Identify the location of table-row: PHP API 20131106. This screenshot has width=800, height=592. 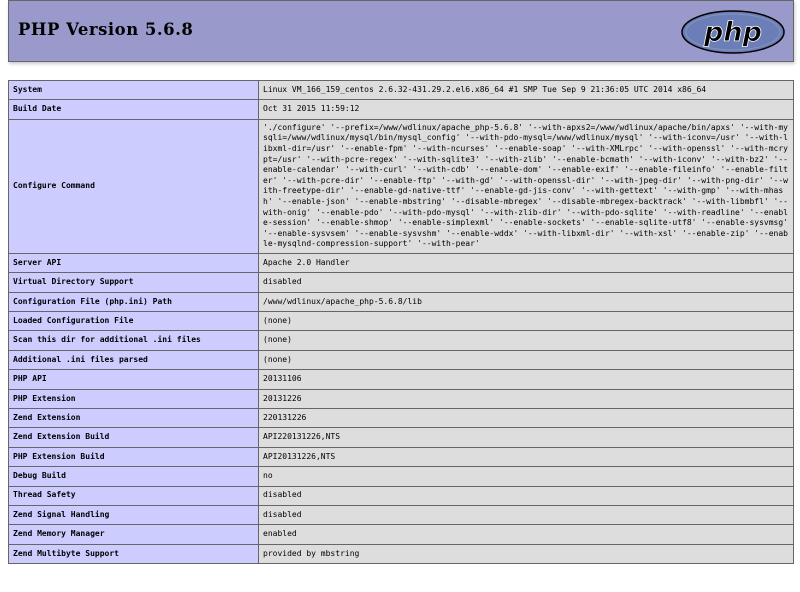
(401, 379).